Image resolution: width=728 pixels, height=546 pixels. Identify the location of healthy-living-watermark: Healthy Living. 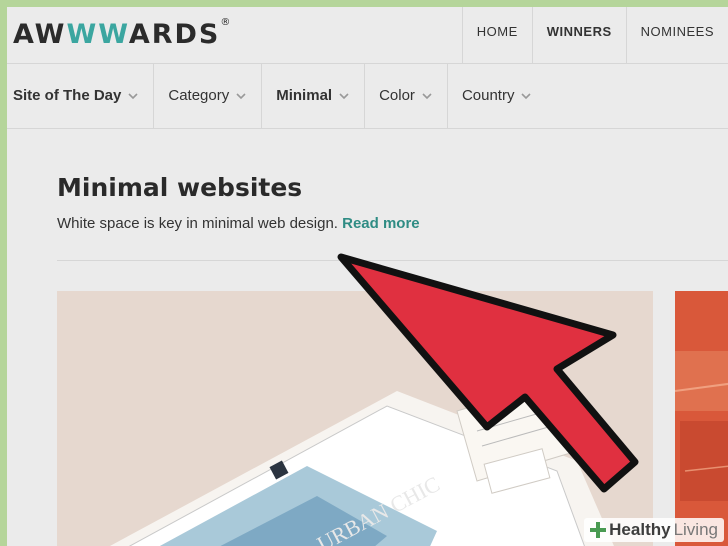
(654, 530).